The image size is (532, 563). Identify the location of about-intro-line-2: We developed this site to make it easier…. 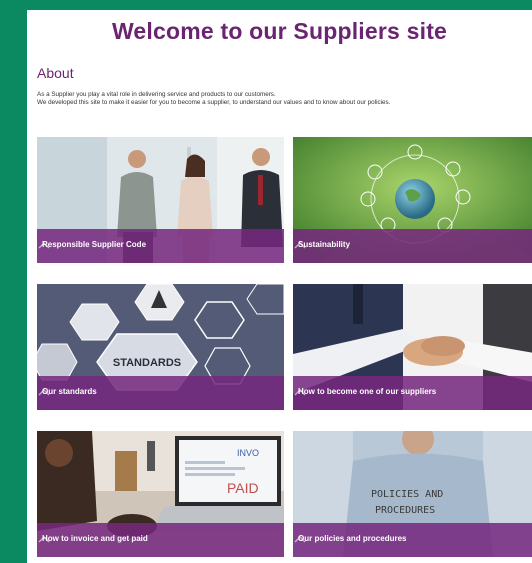
(214, 102).